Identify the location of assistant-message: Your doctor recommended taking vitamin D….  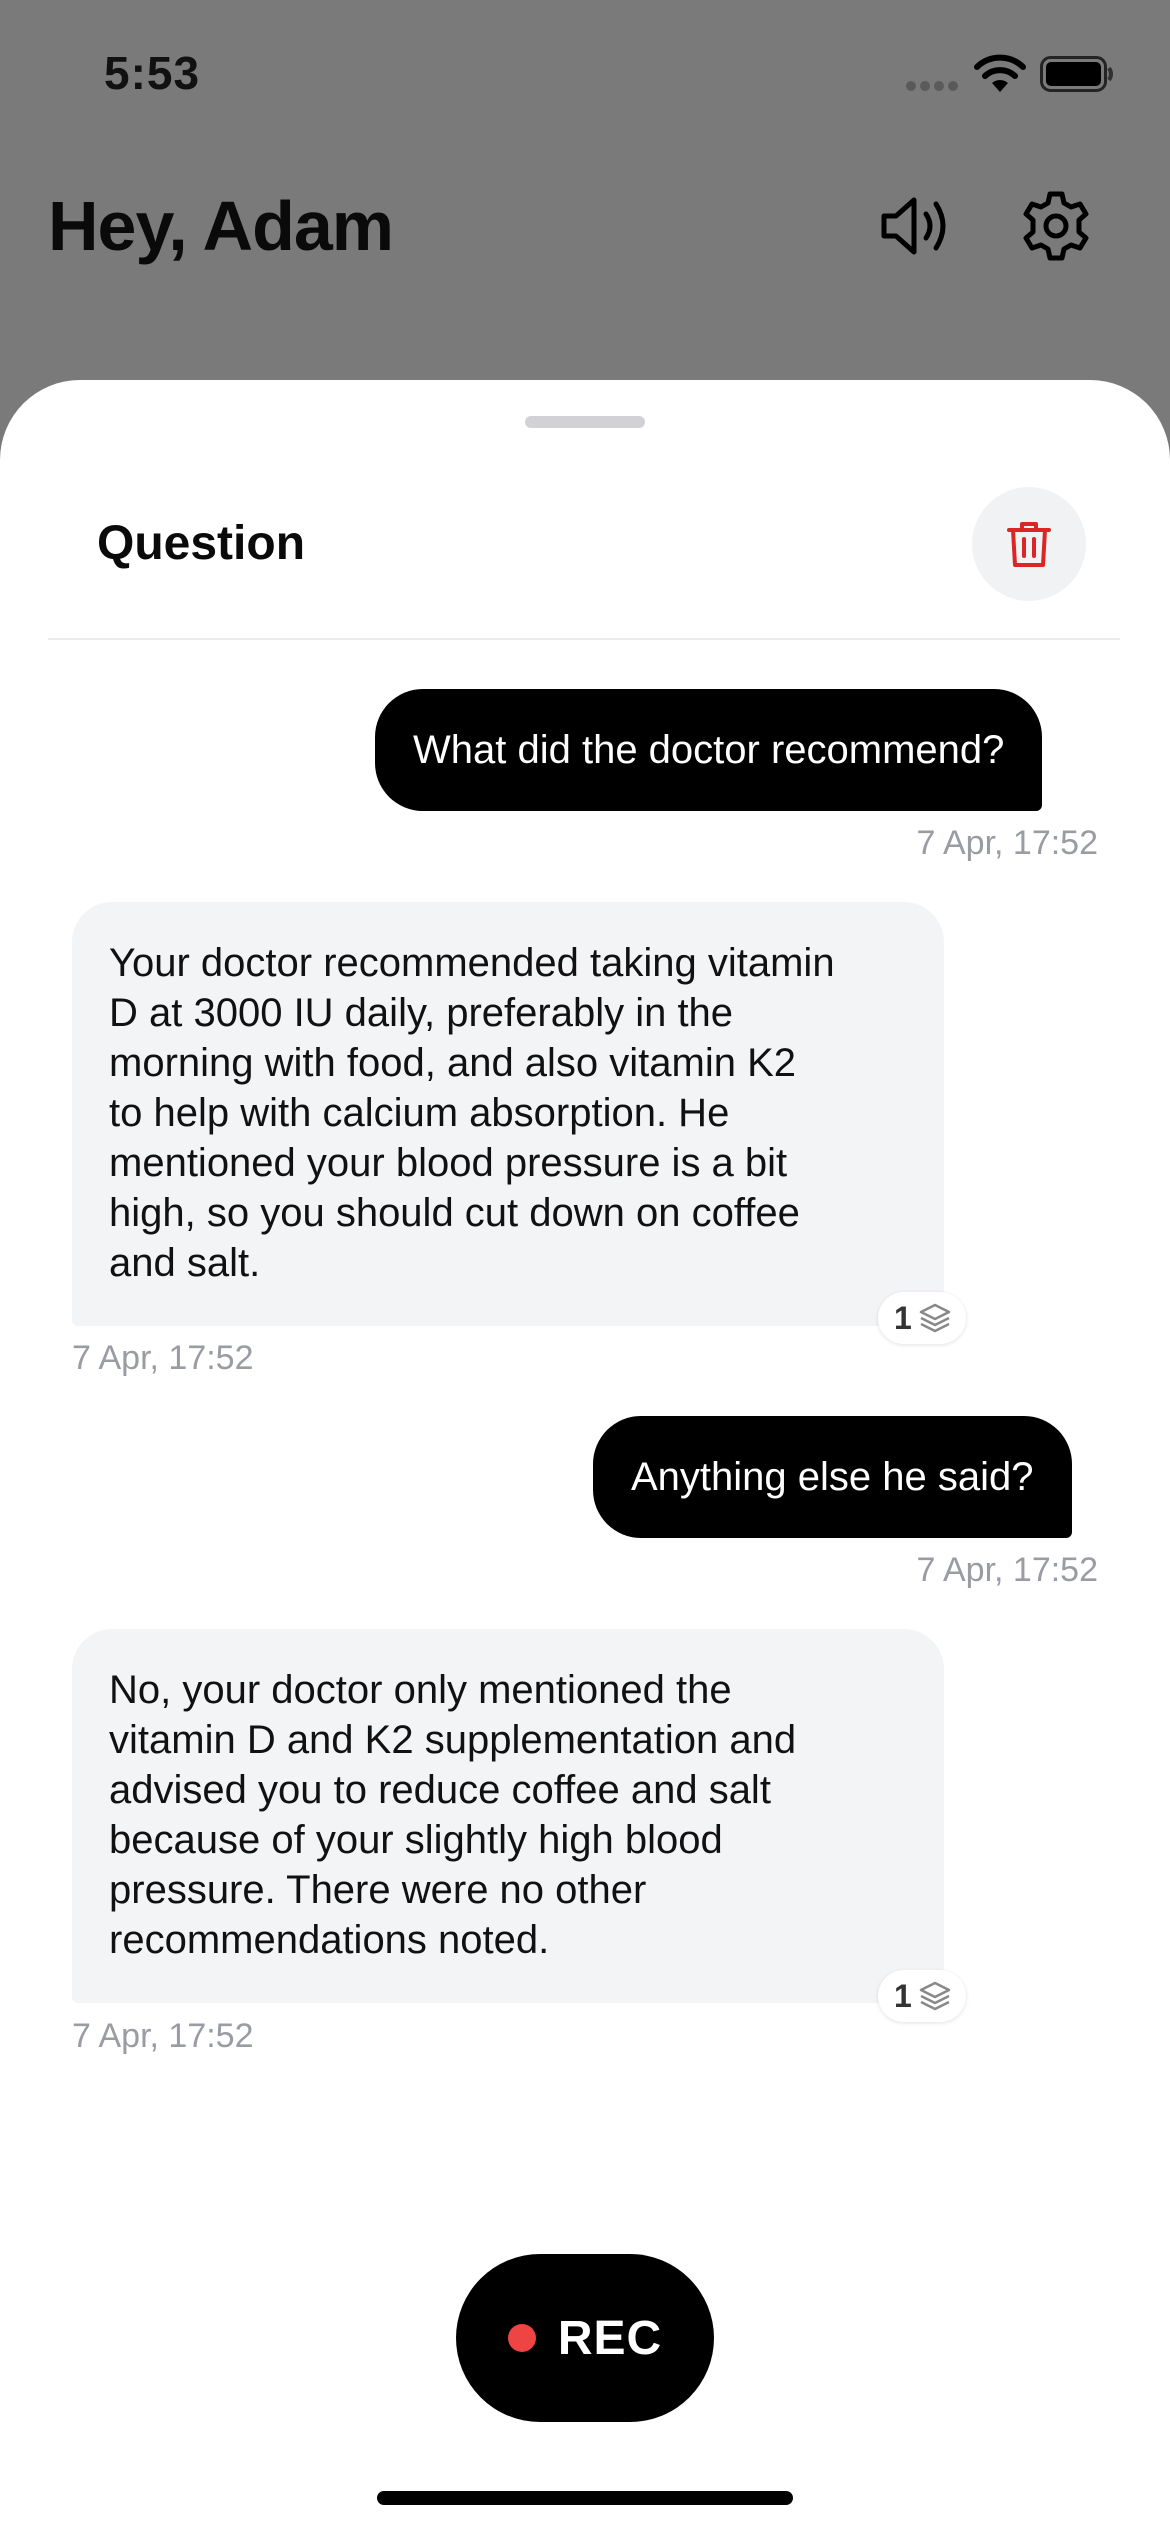
(508, 1114).